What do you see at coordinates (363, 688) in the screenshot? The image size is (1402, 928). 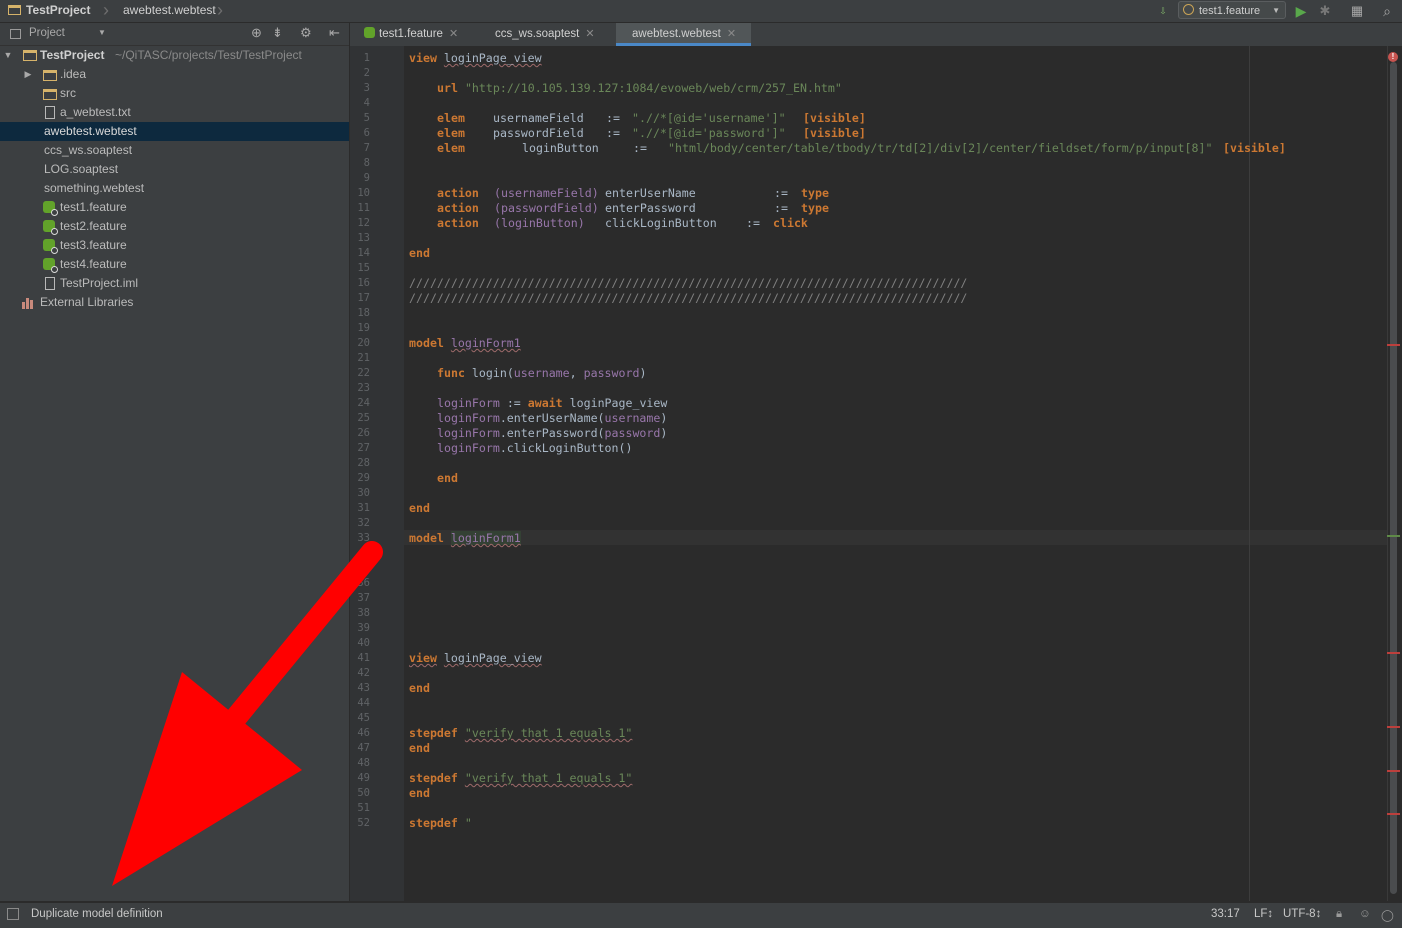 I see `line-number: 43` at bounding box center [363, 688].